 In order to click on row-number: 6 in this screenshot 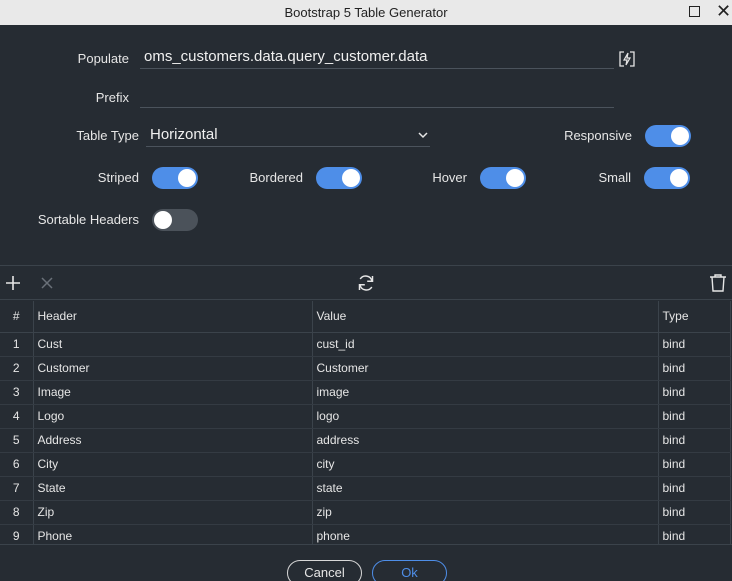, I will do `click(17, 464)`.